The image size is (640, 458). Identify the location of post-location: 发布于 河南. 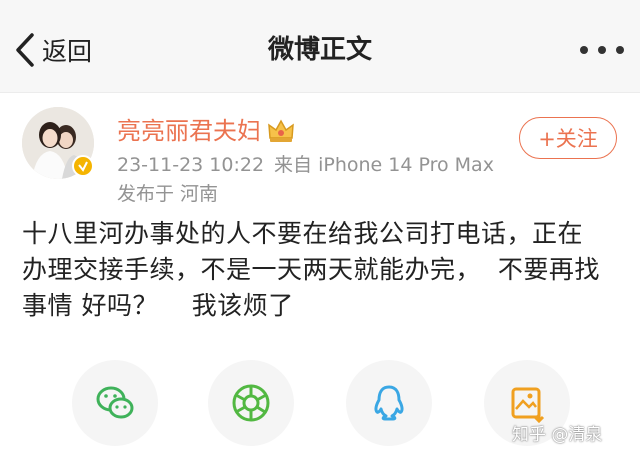
(167, 194).